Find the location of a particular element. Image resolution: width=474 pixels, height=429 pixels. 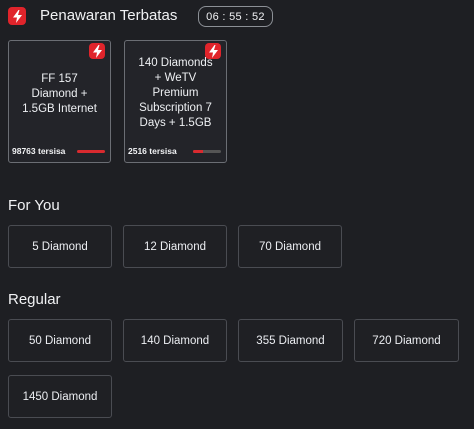

title-line: 1.5GB Internet is located at coordinates (59, 109).